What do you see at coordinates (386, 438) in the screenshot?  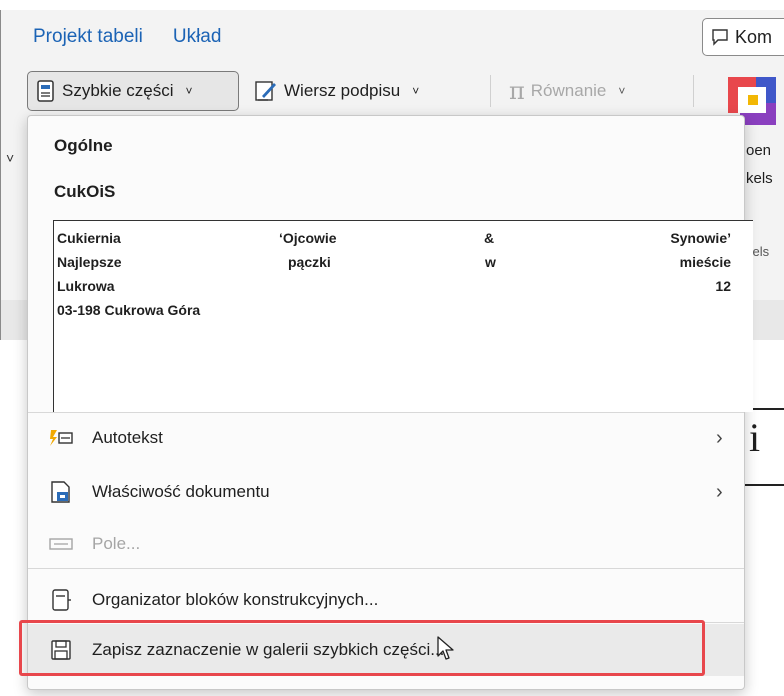 I see `menu-item-autotext: Autotekst ›` at bounding box center [386, 438].